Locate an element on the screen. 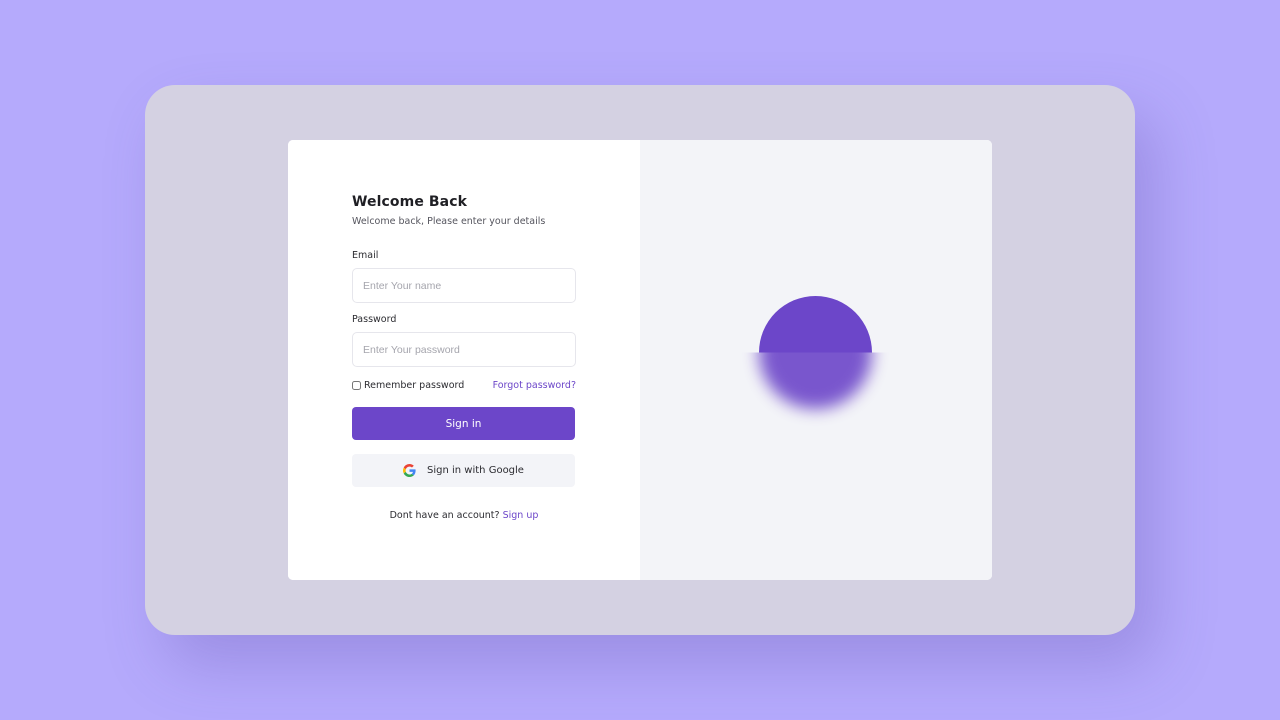  sign-up-link: Sign up is located at coordinates (521, 515).